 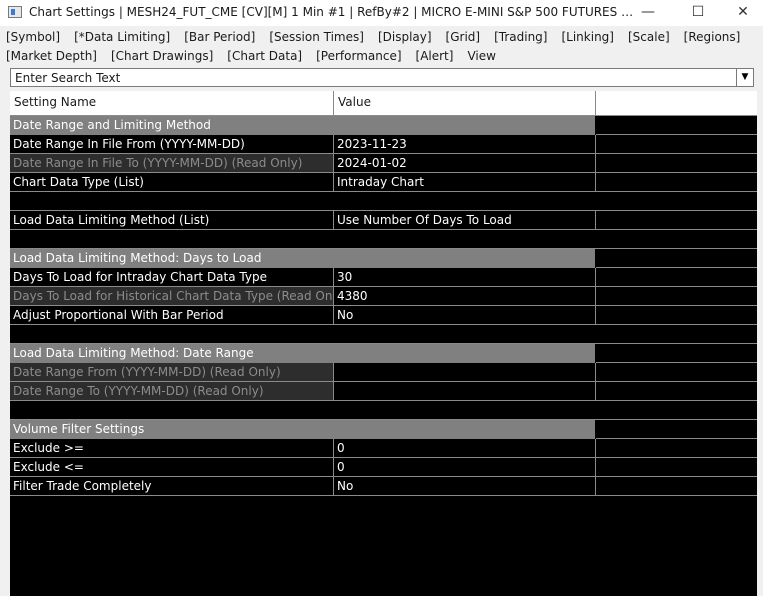 What do you see at coordinates (264, 56) in the screenshot?
I see `menu-item: [Chart Data]` at bounding box center [264, 56].